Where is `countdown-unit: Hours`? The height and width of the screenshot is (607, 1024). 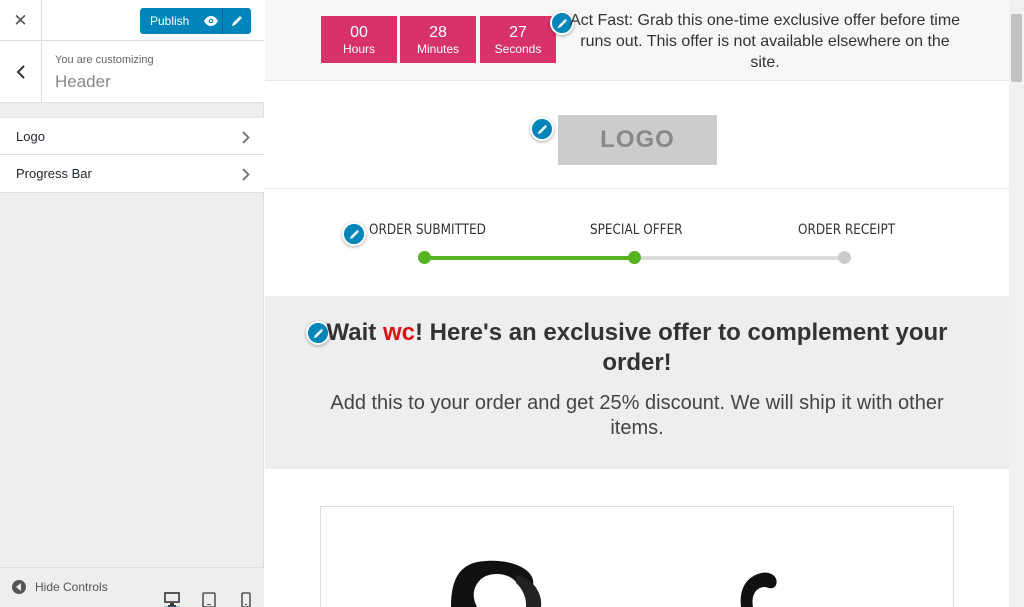 countdown-unit: Hours is located at coordinates (358, 49).